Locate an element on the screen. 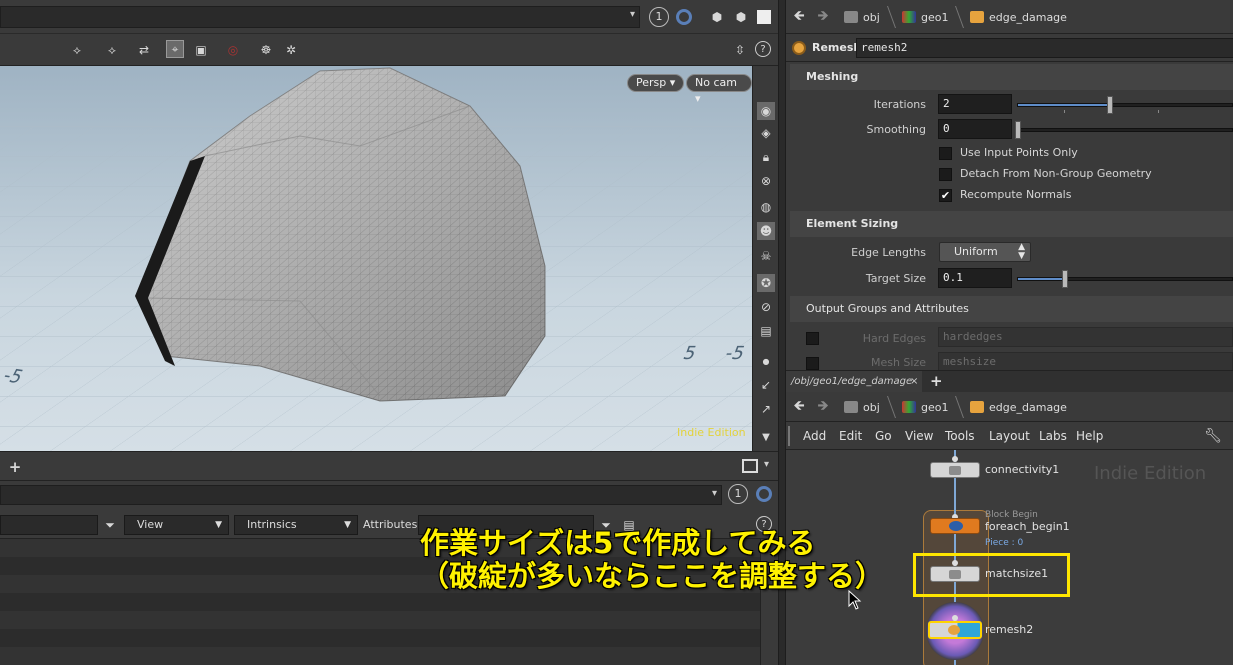  edge-lengths-value: Uniform is located at coordinates (976, 251).